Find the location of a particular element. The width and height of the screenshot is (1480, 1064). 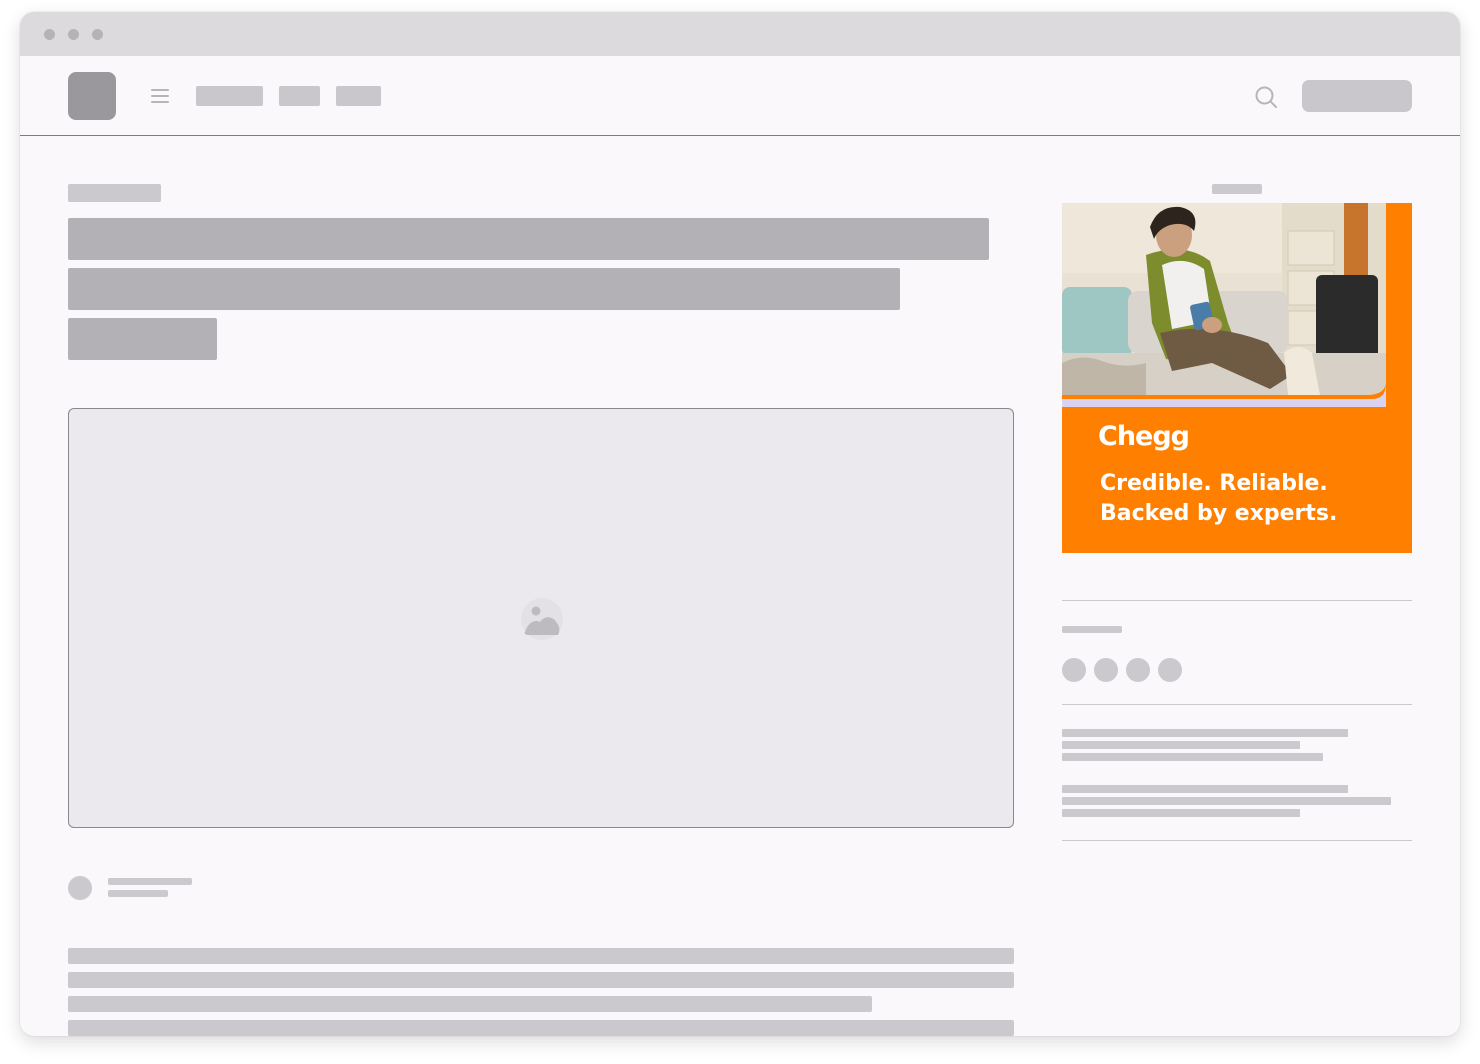

ad-tagline-line-2: Backed by experts. is located at coordinates (1219, 513).